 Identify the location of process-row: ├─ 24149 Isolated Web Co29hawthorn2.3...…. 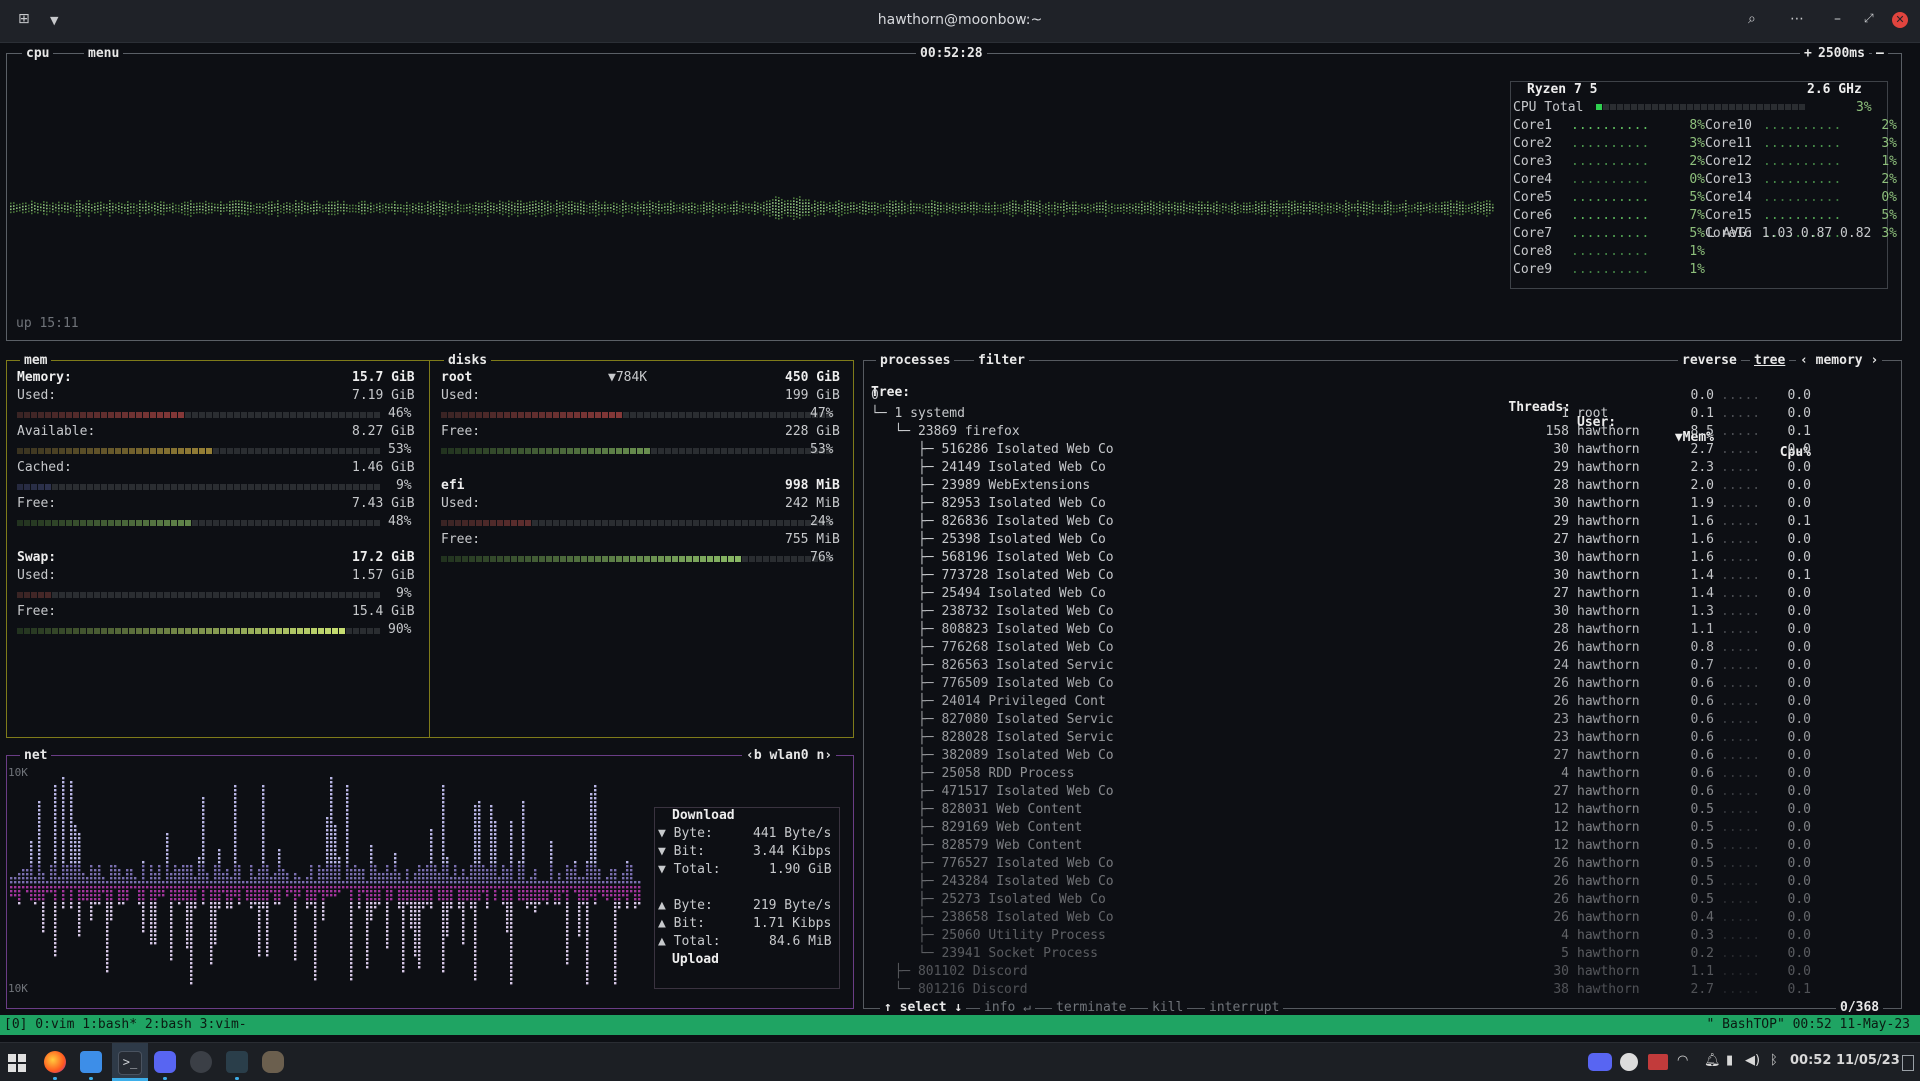
(1381, 469).